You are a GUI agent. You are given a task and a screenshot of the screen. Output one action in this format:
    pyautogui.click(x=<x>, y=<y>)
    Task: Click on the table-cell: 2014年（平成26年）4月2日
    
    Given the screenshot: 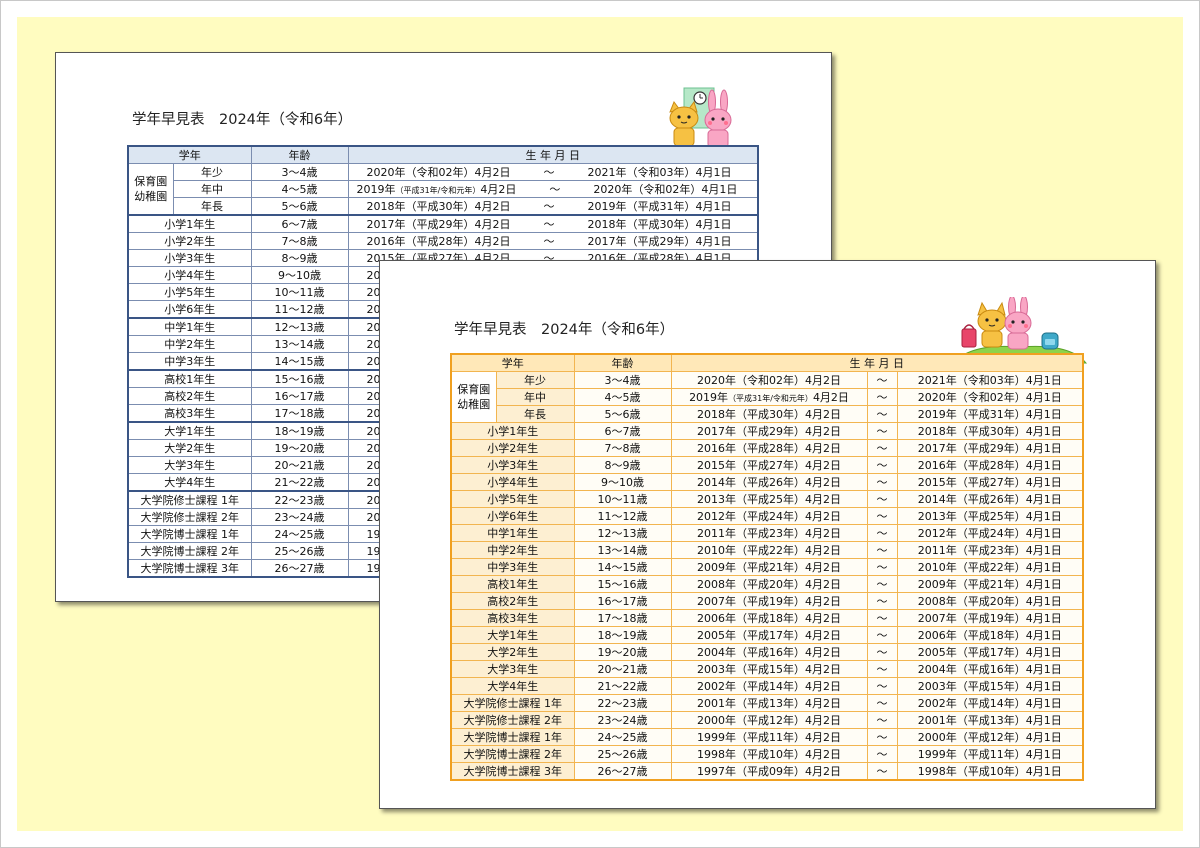 What is the action you would take?
    pyautogui.click(x=769, y=482)
    